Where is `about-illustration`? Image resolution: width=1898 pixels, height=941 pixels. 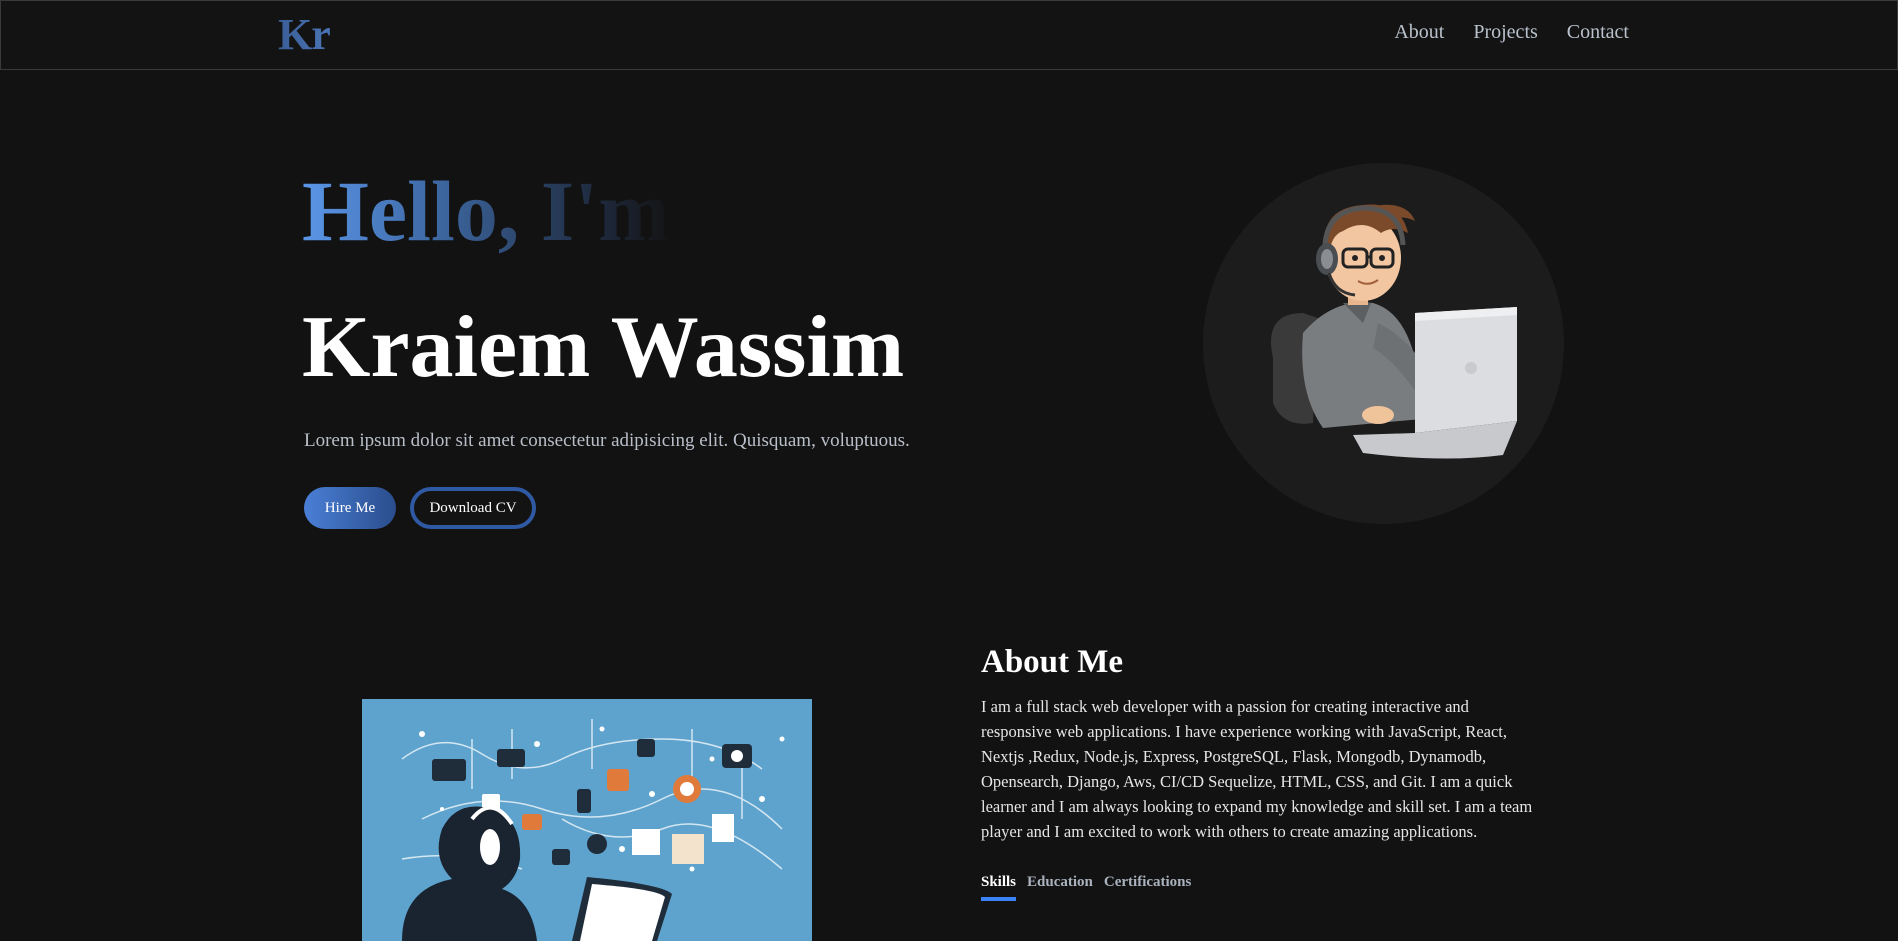 about-illustration is located at coordinates (587, 820).